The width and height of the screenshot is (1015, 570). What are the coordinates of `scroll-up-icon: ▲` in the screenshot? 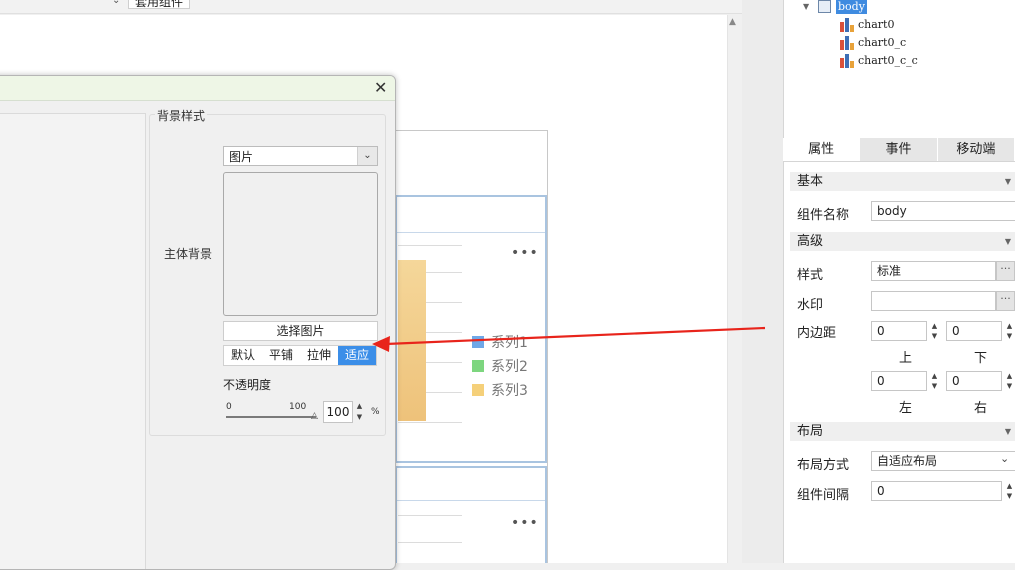 It's located at (732, 22).